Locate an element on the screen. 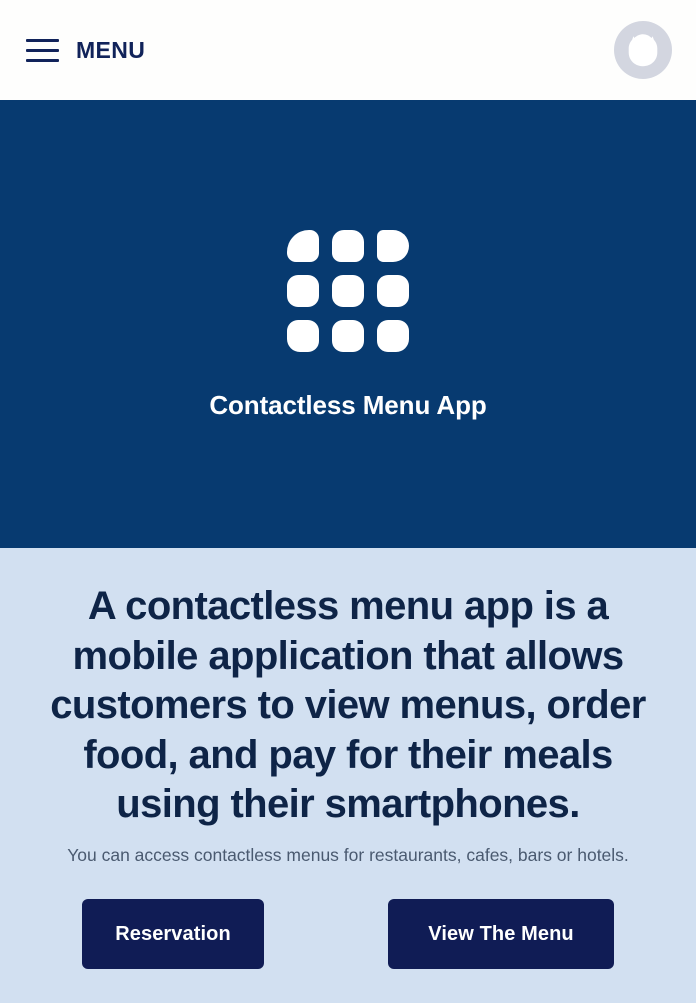 The image size is (696, 1003). grid-tile-bottom-right is located at coordinates (393, 336).